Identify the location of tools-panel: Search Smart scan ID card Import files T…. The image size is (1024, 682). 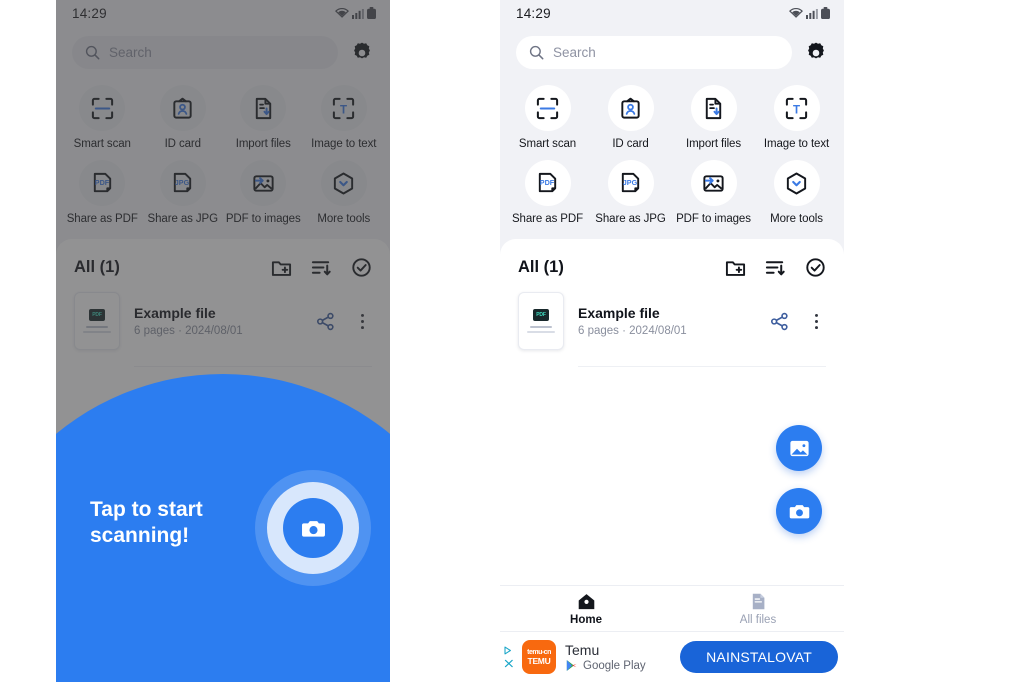
(223, 132).